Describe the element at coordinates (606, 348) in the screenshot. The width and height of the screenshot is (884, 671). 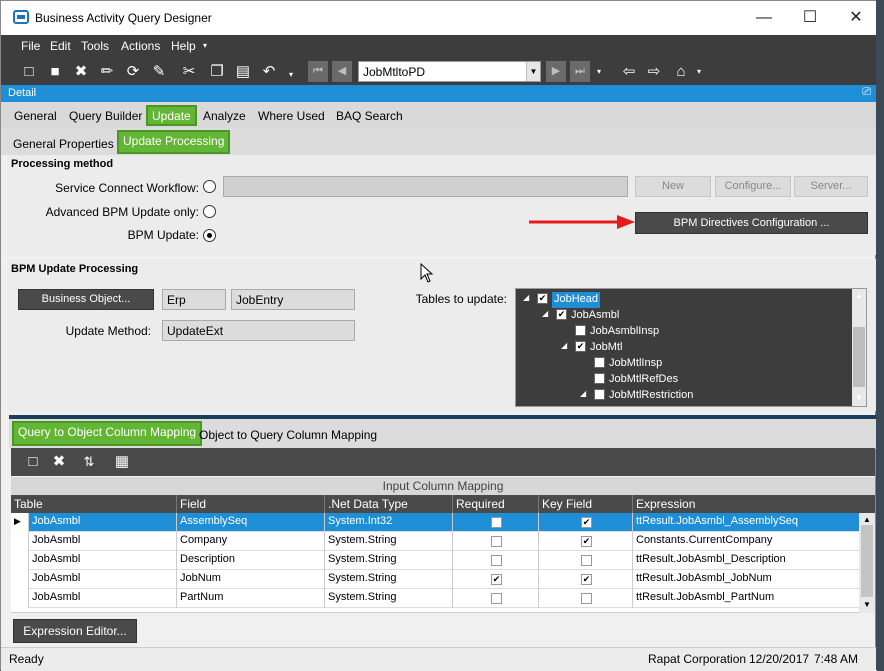
I see `tree-node-label: JobMtl` at that location.